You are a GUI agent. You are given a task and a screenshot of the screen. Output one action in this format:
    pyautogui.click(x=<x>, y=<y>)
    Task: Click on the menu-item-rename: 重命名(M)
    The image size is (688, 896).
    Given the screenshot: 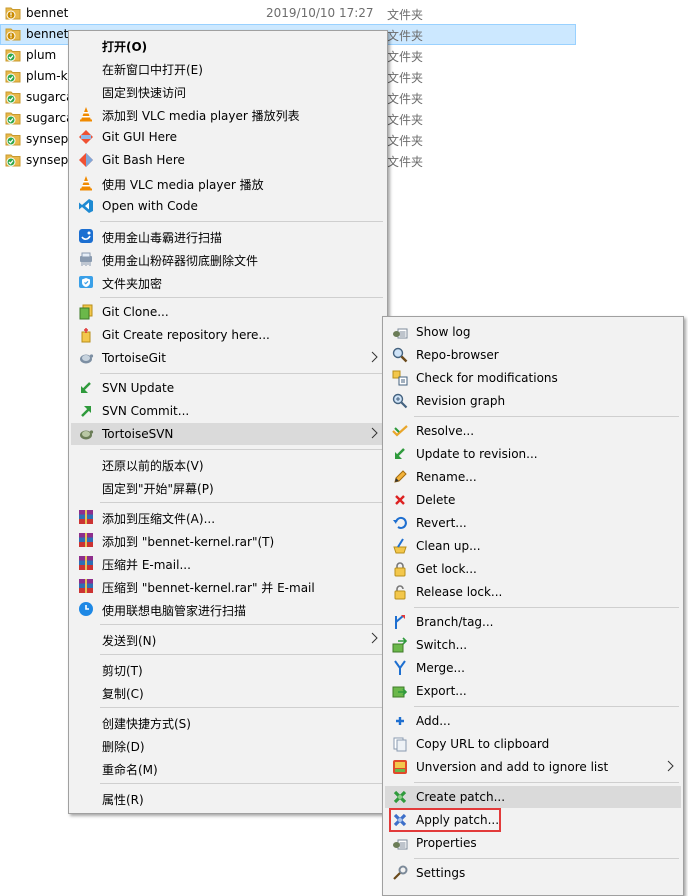 What is the action you would take?
    pyautogui.click(x=228, y=768)
    